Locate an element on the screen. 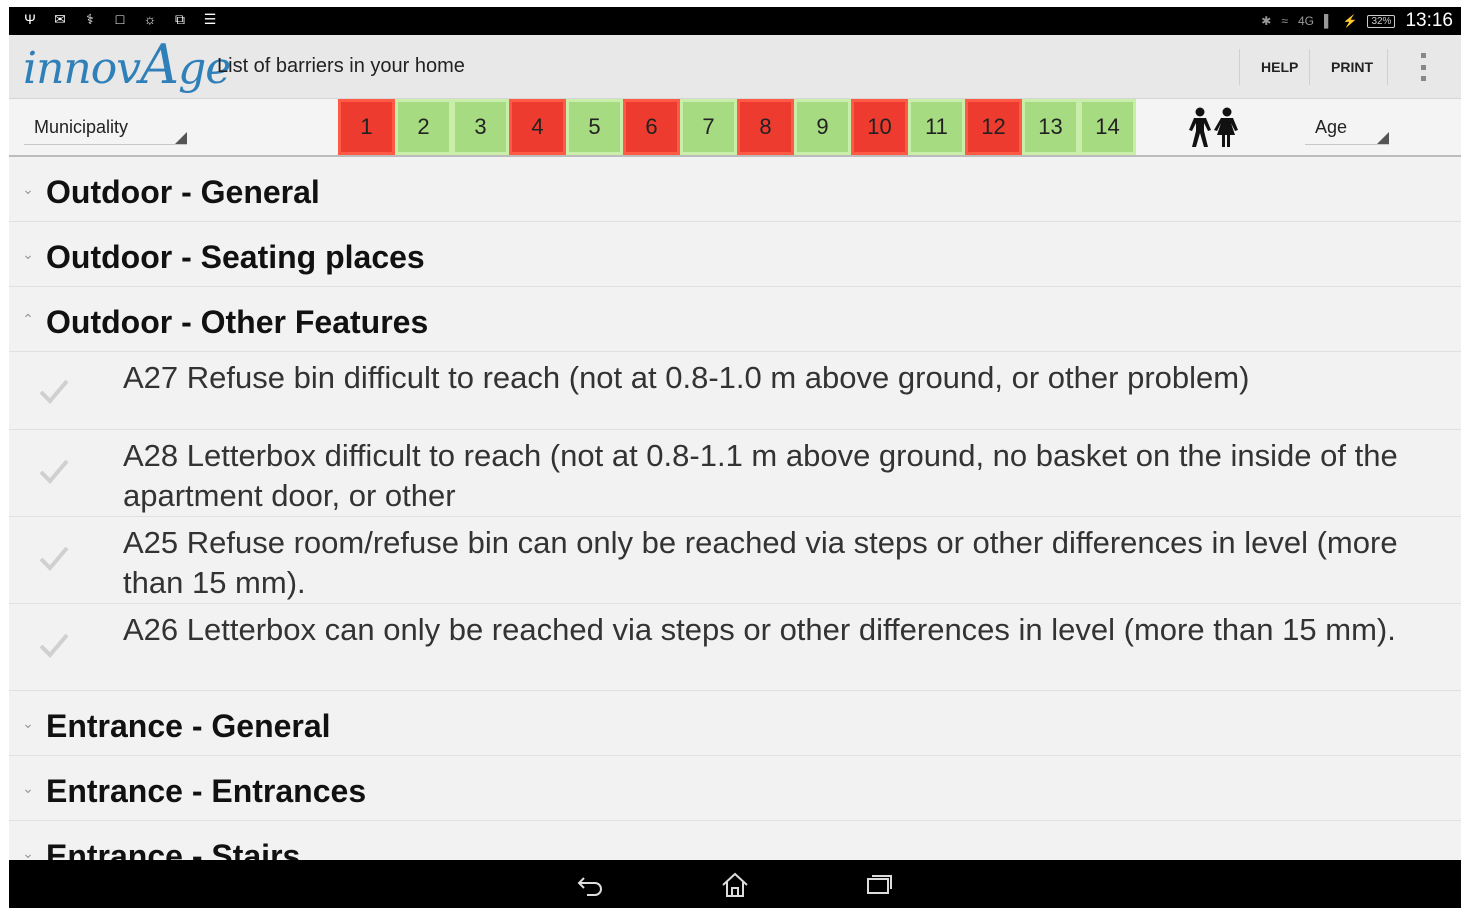 The width and height of the screenshot is (1468, 908). barrier-number-12: 12 is located at coordinates (993, 127).